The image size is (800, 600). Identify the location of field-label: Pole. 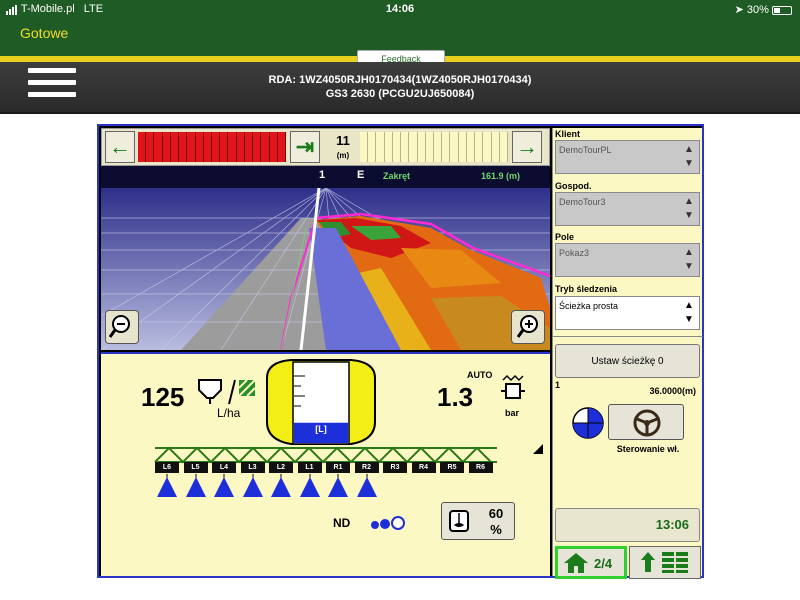
(565, 237).